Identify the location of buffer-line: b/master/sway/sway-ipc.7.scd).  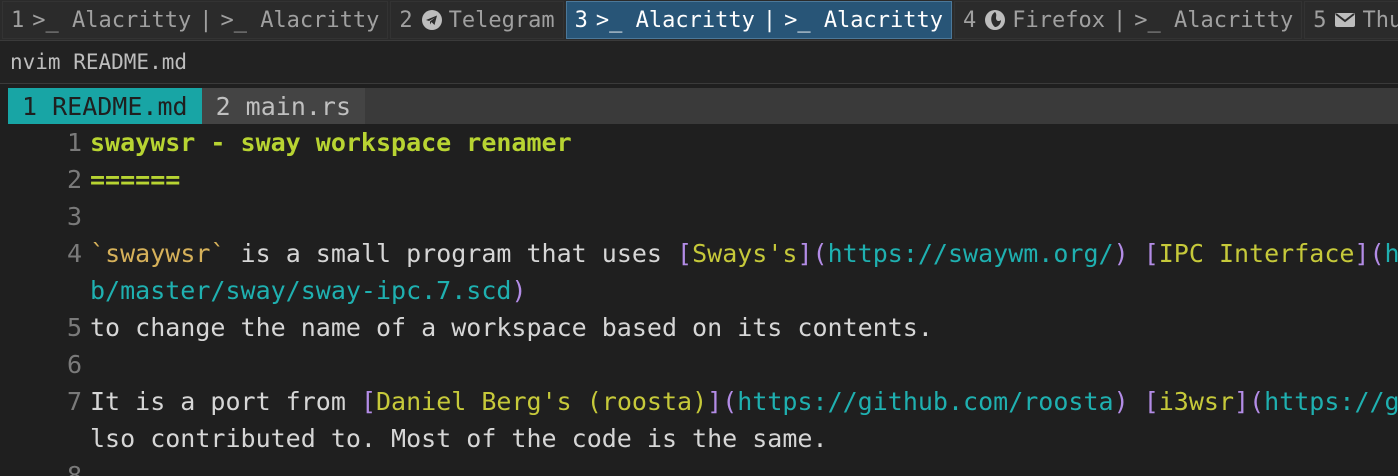
(703, 290).